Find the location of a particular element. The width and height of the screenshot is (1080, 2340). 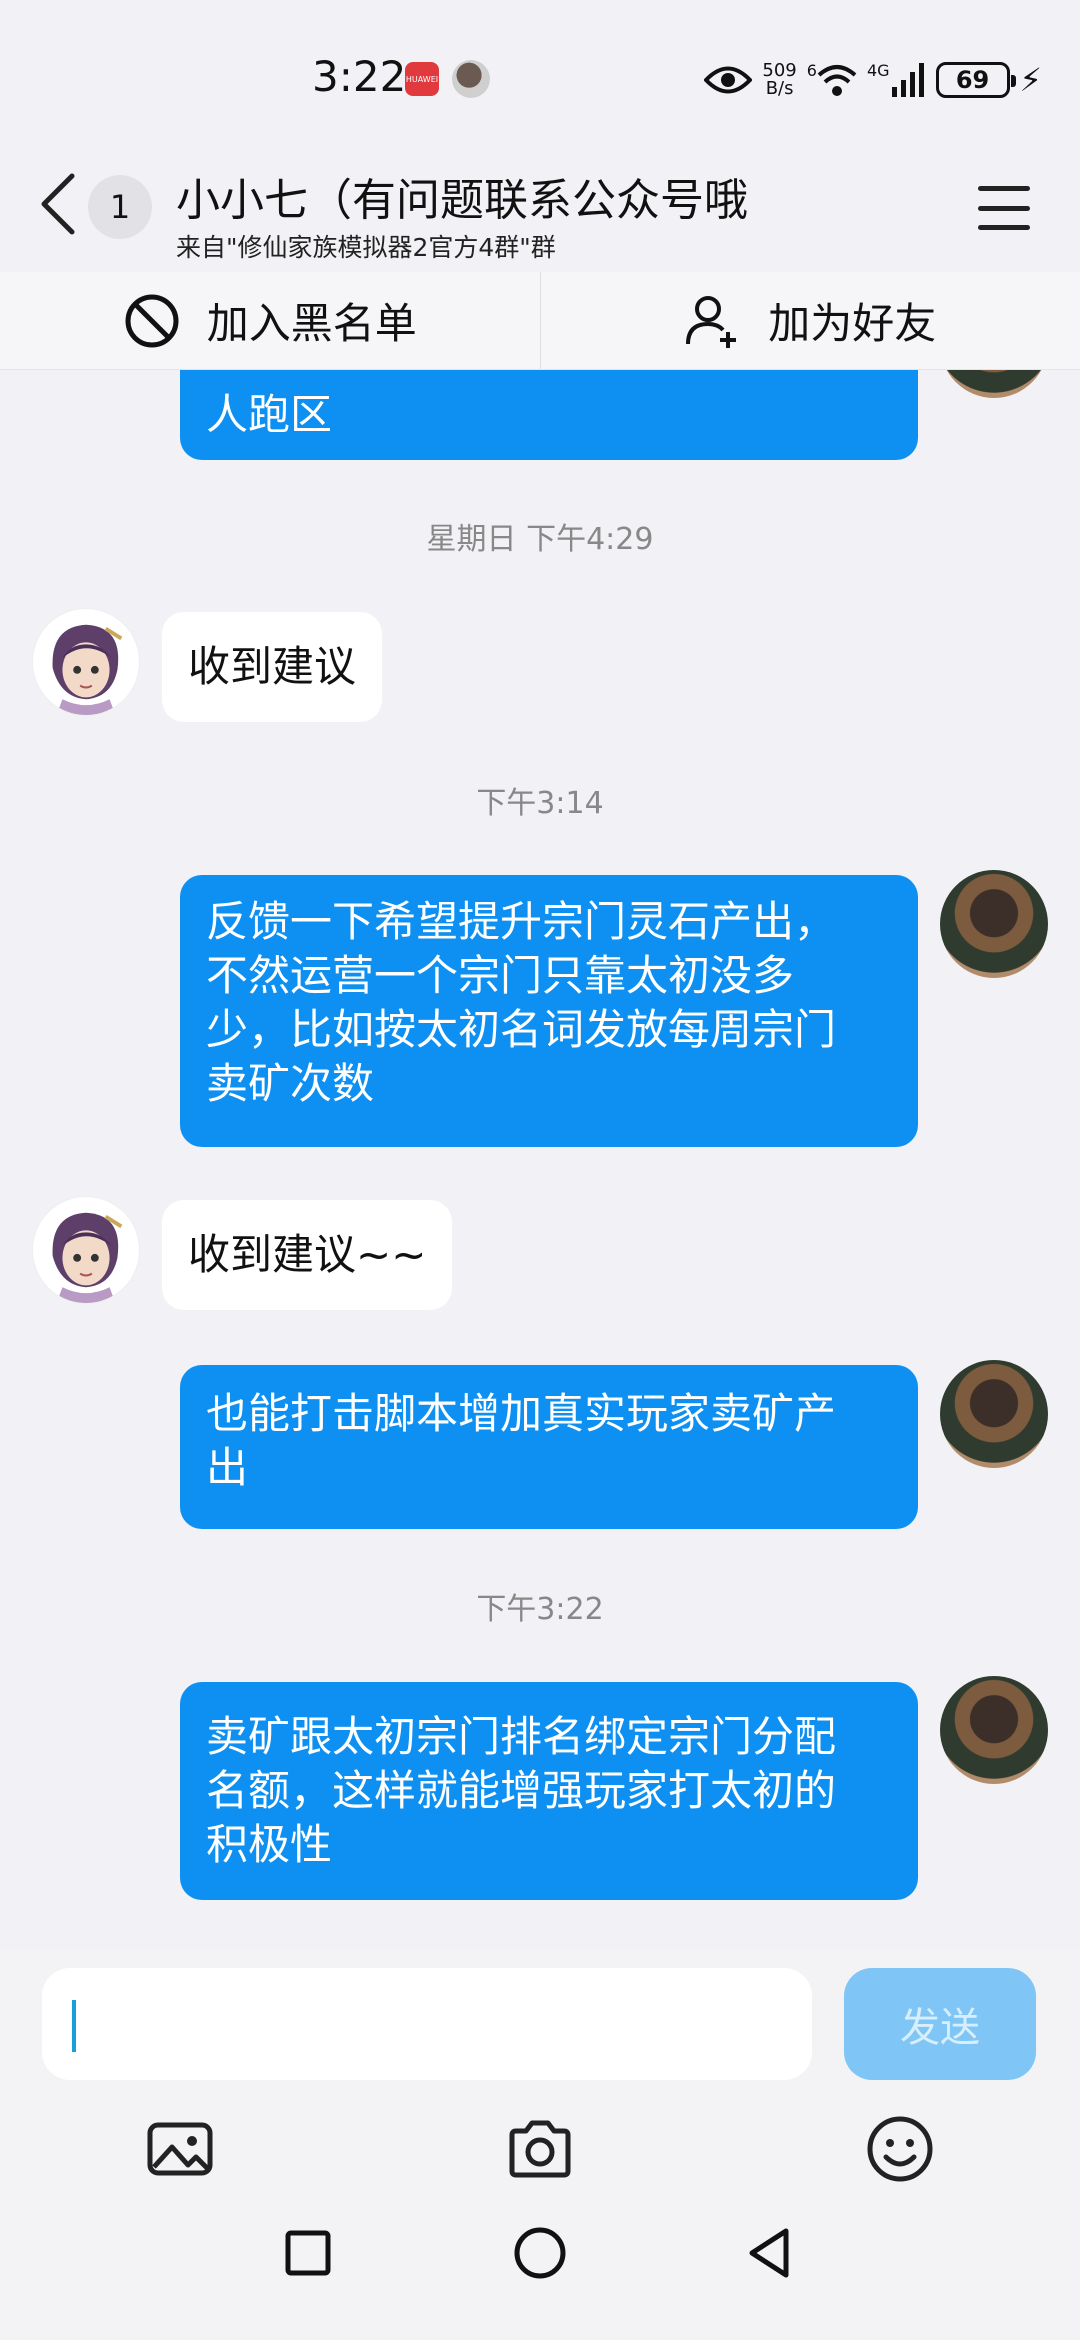

message-text: 收到建议~~ is located at coordinates (307, 1254).